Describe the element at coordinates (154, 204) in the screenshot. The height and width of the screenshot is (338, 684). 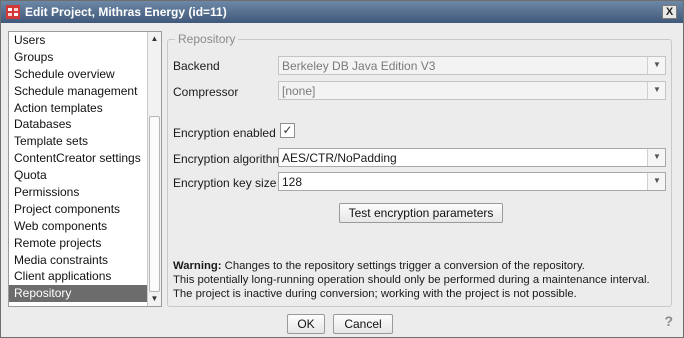
I see `scrollbar-thumb` at that location.